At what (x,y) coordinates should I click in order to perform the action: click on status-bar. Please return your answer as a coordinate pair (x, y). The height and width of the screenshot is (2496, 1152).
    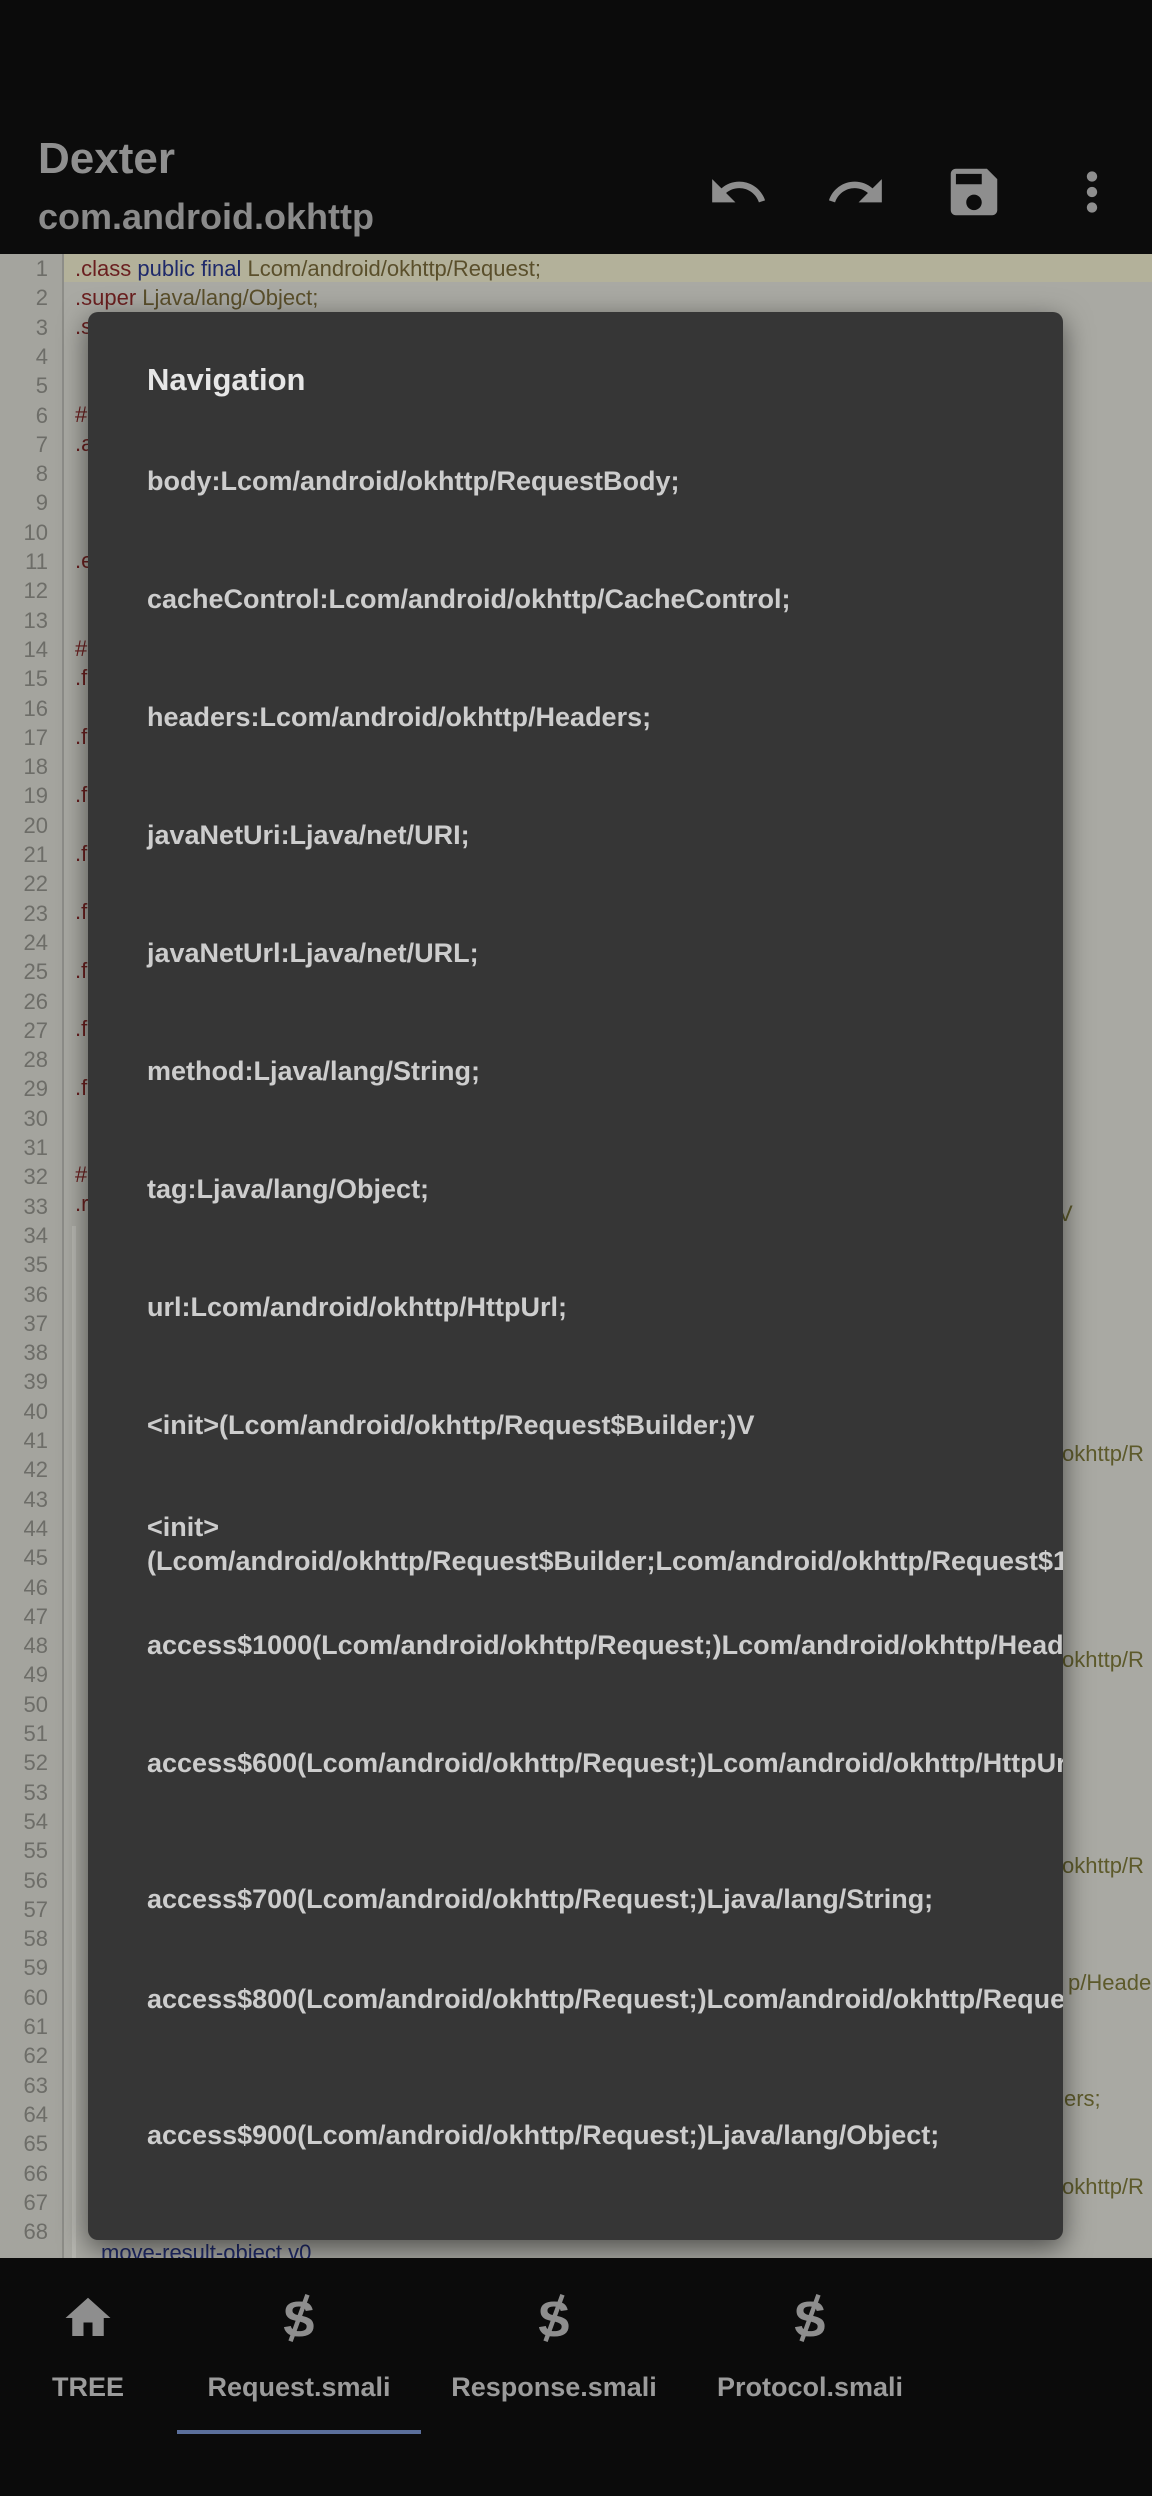
    Looking at the image, I should click on (576, 50).